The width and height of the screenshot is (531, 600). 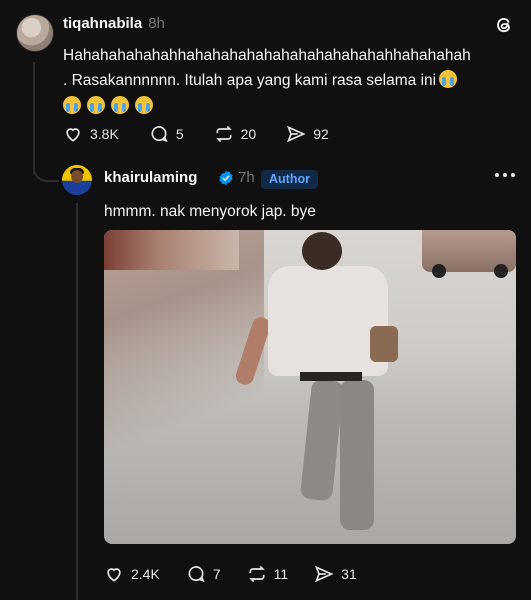 What do you see at coordinates (246, 177) in the screenshot?
I see `timestamp: 7h` at bounding box center [246, 177].